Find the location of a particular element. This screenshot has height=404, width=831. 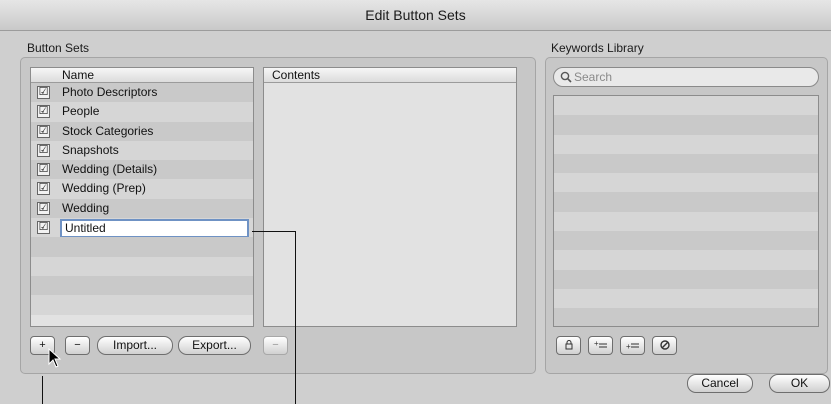

button-set-row: ☑ Wedding is located at coordinates (142, 208).